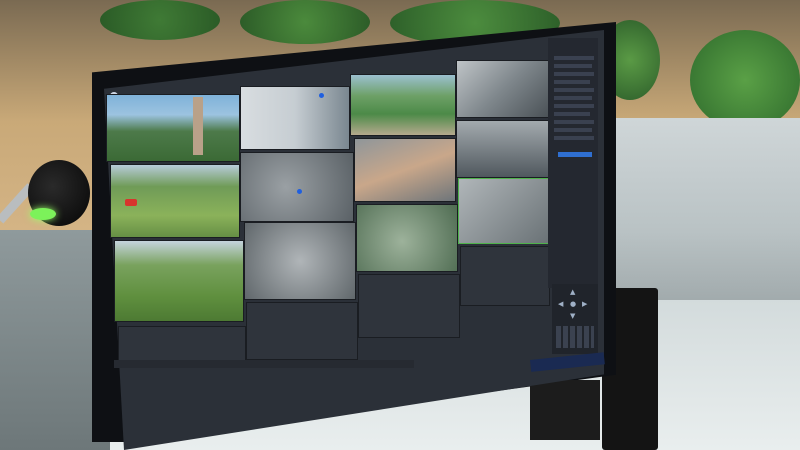  I want to click on ptz-control-panel: ▲ ◀ ● ▶ ▼, so click(575, 319).